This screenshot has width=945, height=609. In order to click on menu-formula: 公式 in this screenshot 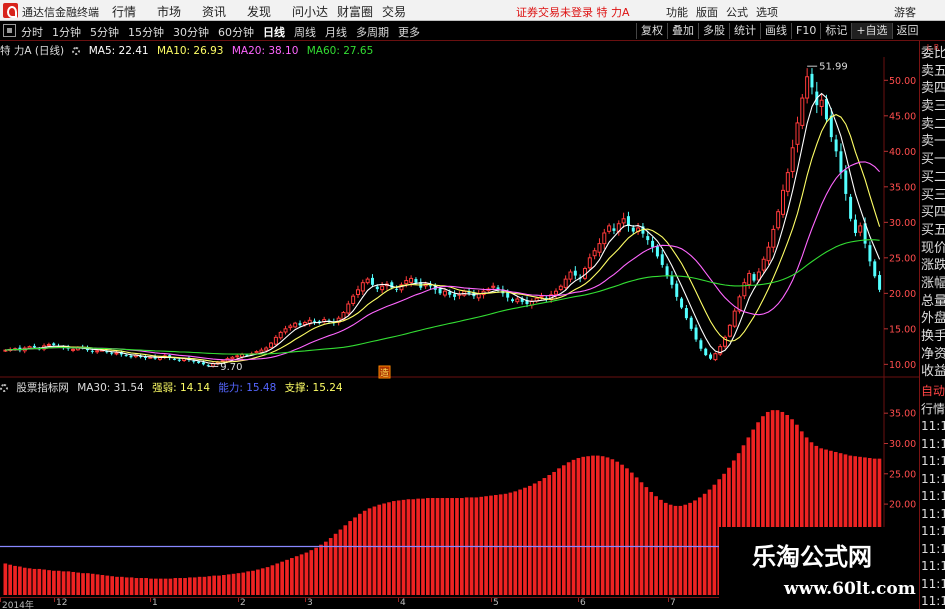, I will do `click(741, 12)`.